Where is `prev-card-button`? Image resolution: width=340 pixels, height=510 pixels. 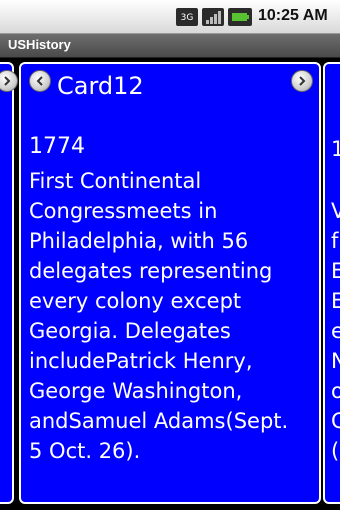 prev-card-button is located at coordinates (40, 81).